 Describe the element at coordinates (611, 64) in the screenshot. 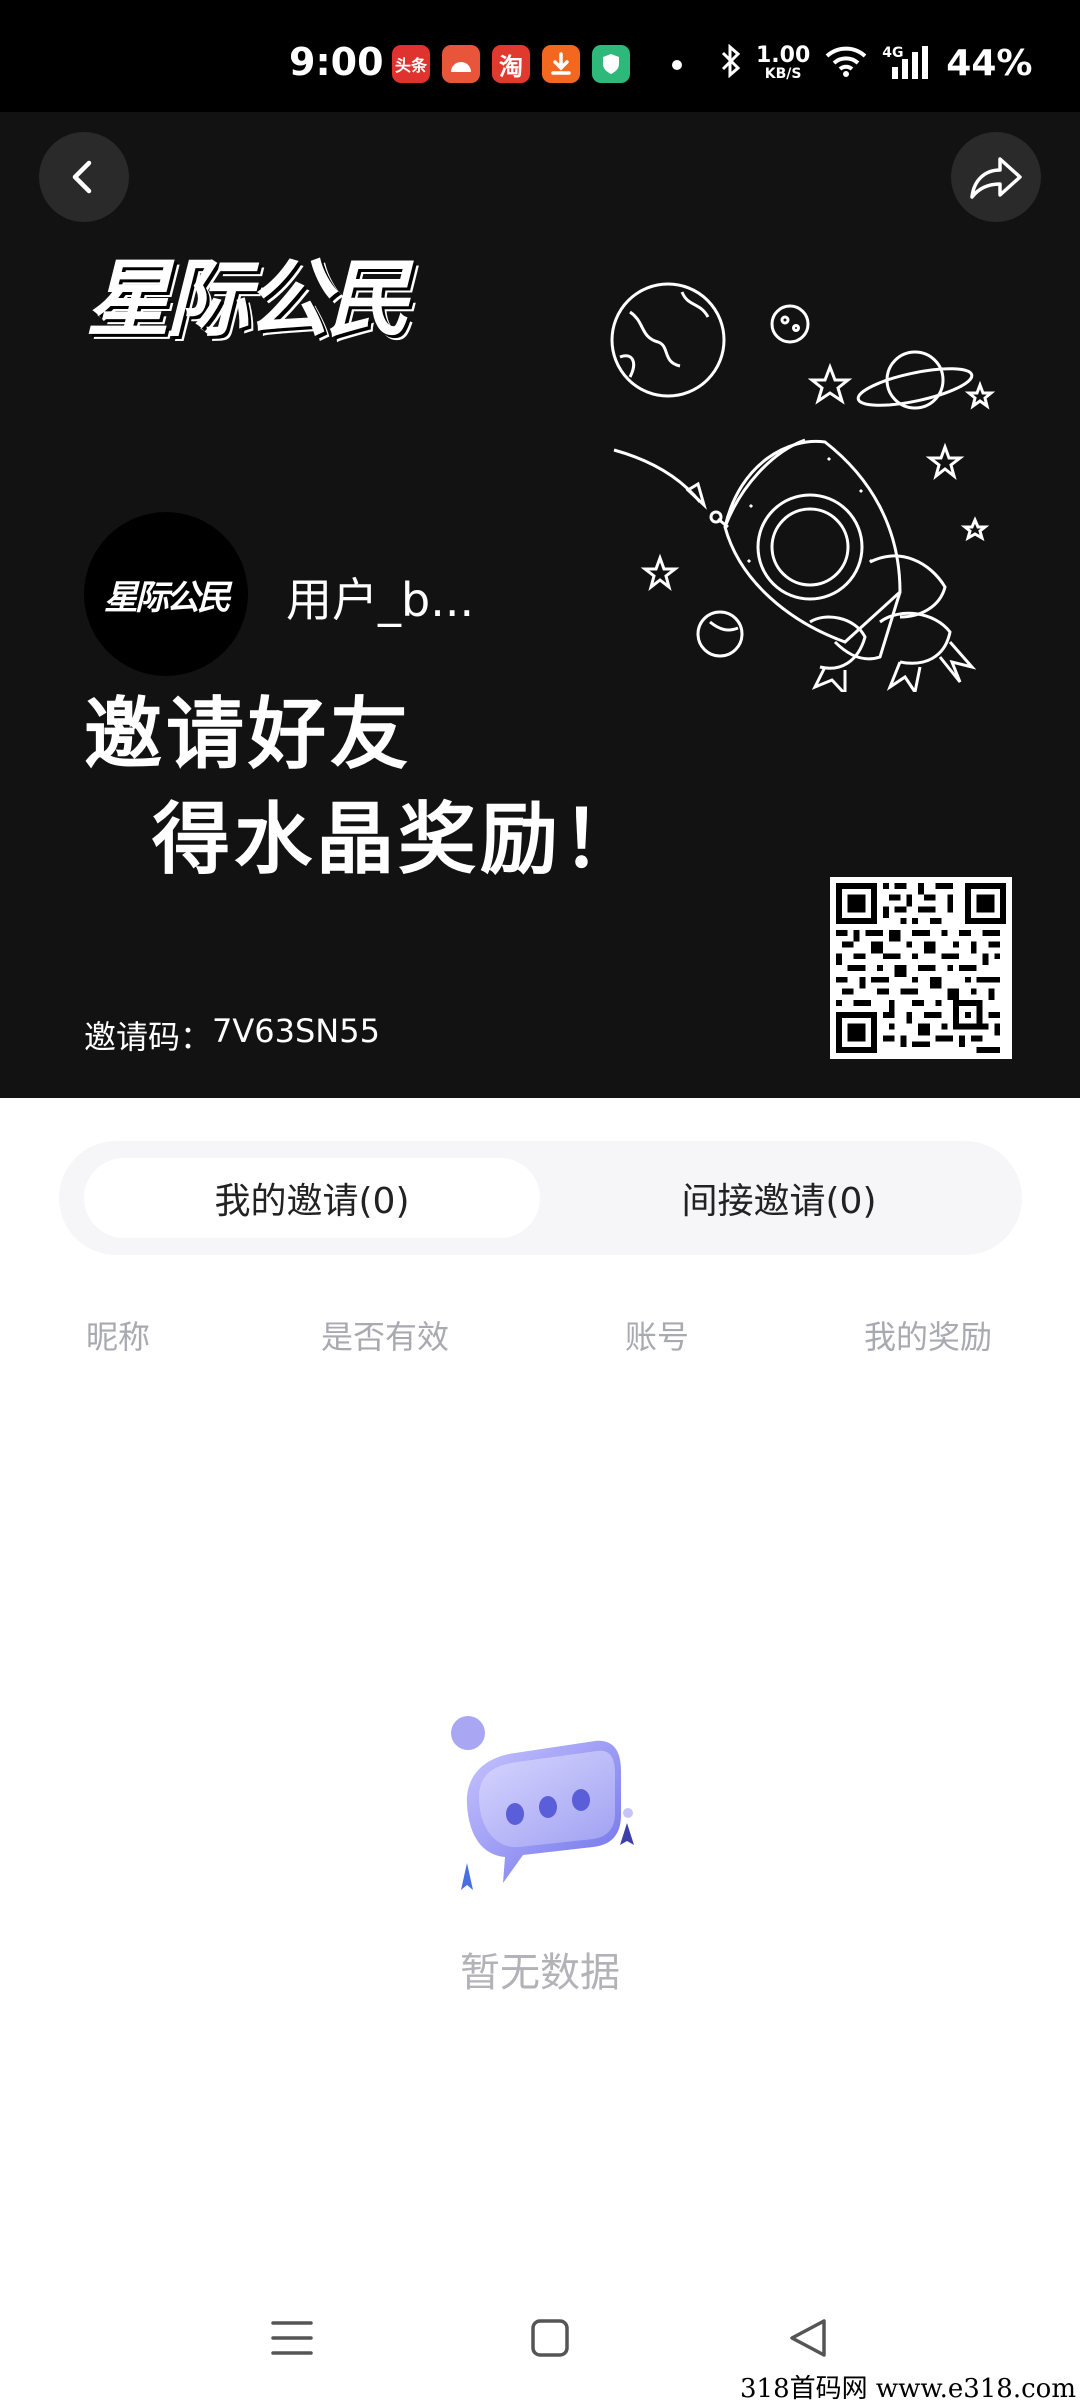

I see `security-icon` at that location.